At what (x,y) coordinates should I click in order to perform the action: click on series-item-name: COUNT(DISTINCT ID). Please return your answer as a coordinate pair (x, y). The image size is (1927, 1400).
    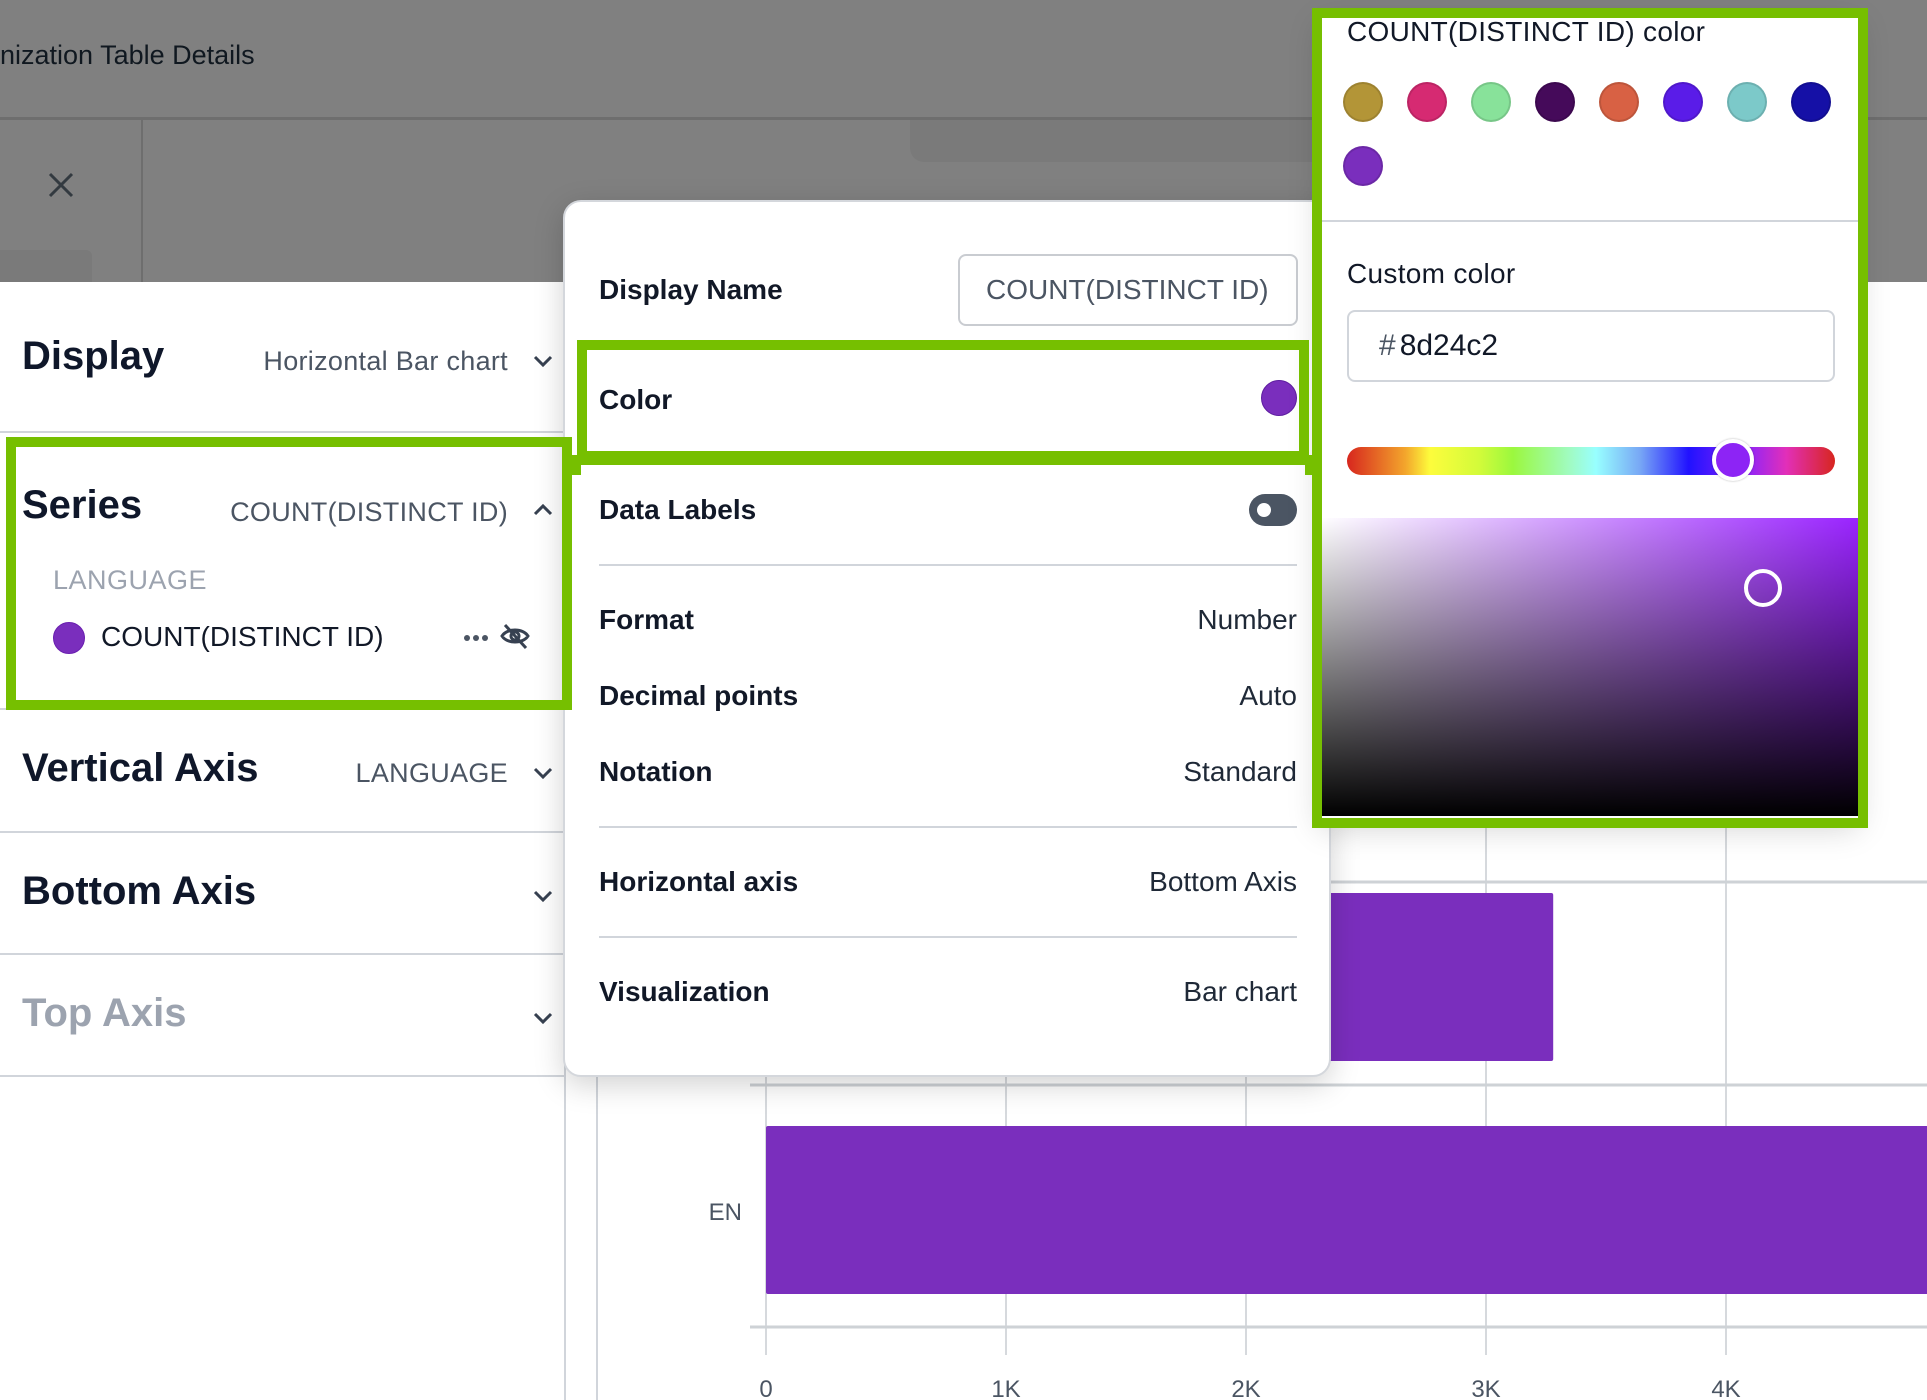
    Looking at the image, I should click on (242, 636).